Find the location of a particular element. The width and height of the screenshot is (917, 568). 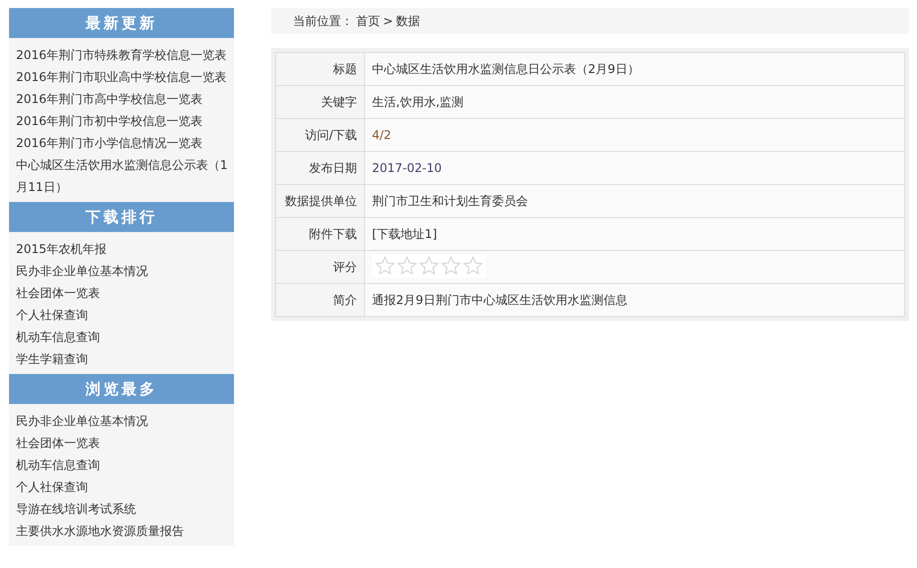

detail-value: 生活,饮用水,监测 is located at coordinates (418, 101).